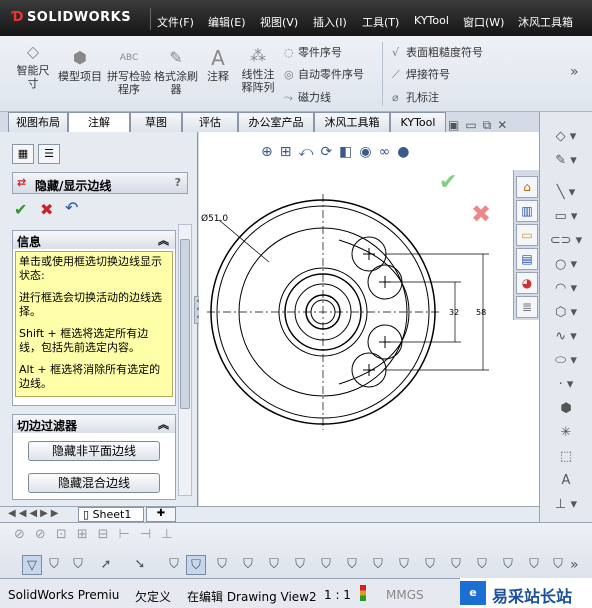  I want to click on polygon-tool-icon: ⬡ ▾, so click(566, 313).